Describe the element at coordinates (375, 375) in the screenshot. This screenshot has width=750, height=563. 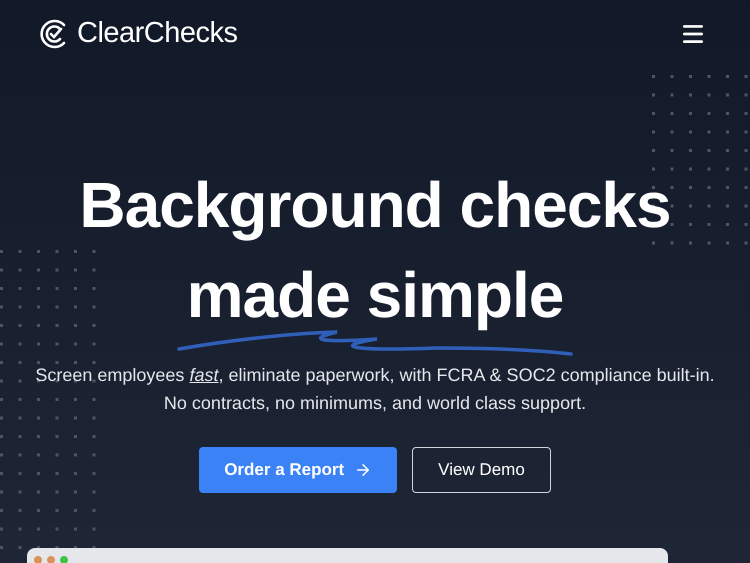
I see `subtitle: Screen employees fast, eliminate paperwork, with FCRA & SOC2 compliance built-in.` at that location.